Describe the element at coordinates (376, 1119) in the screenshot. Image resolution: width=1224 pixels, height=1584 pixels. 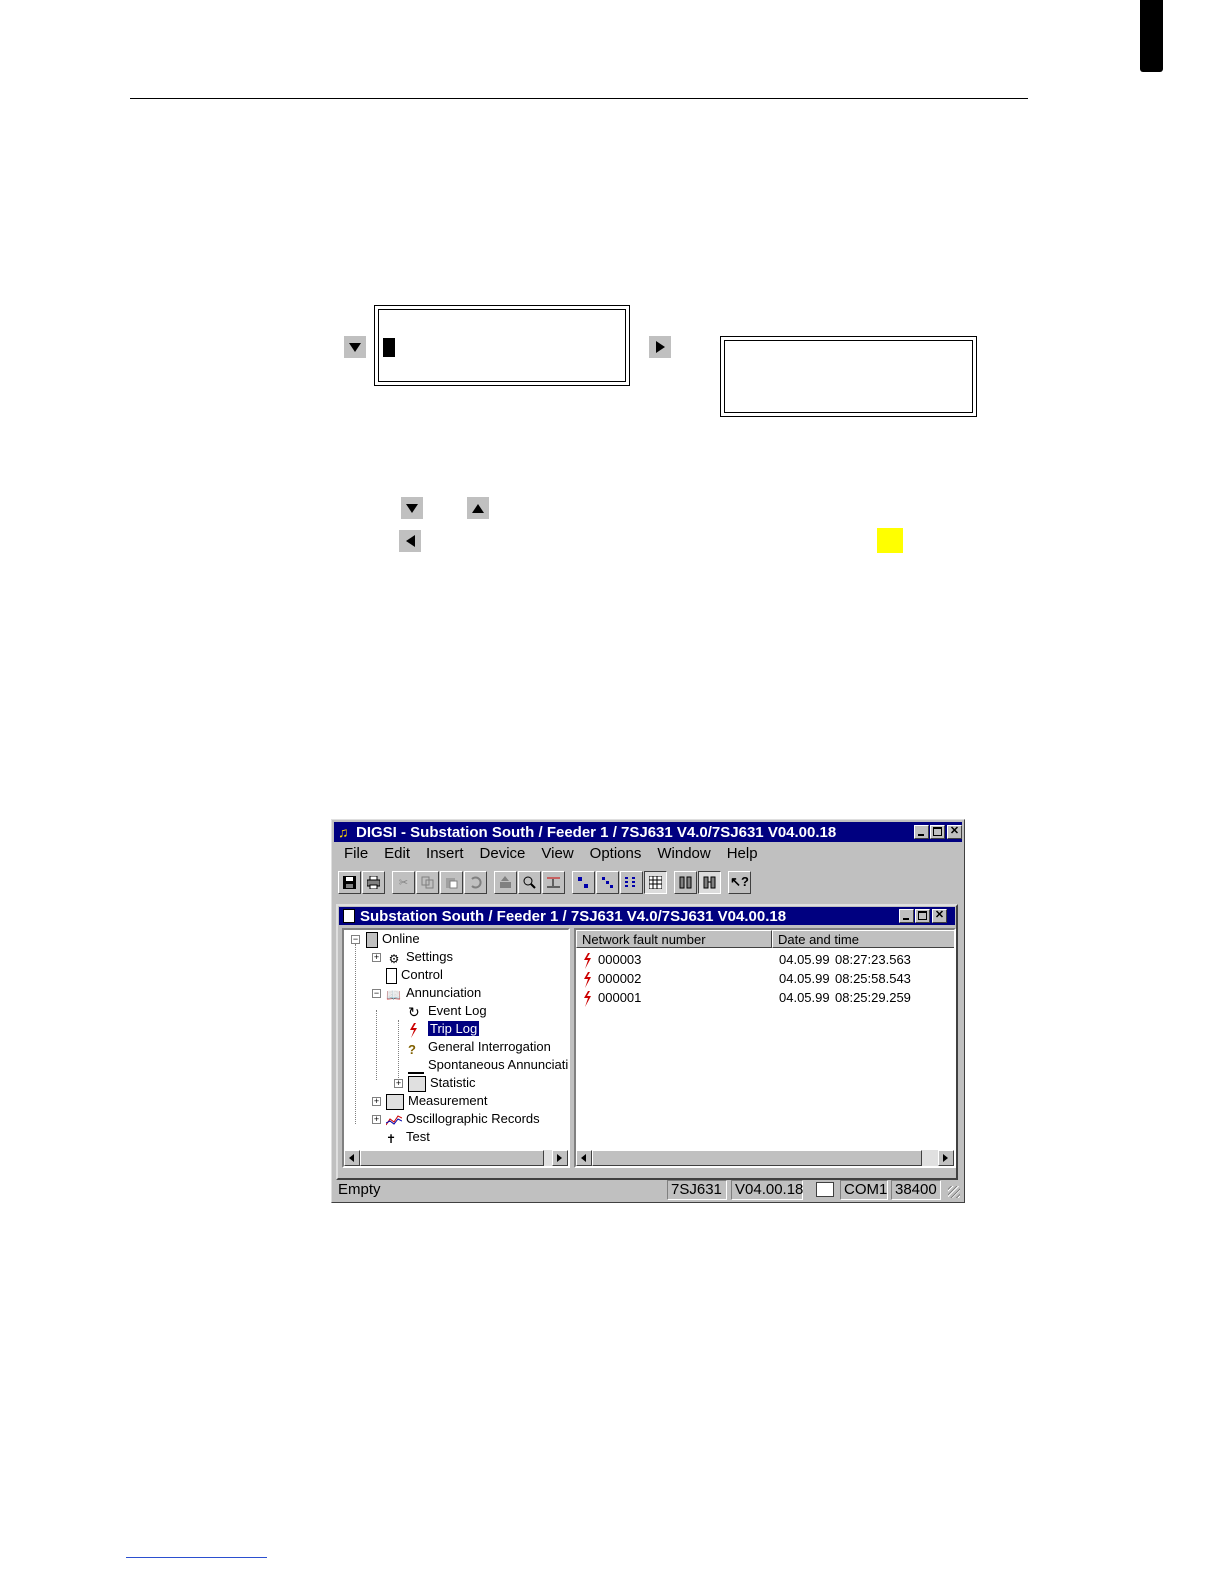
I see `tree-expand-oscillographic-records: +` at that location.